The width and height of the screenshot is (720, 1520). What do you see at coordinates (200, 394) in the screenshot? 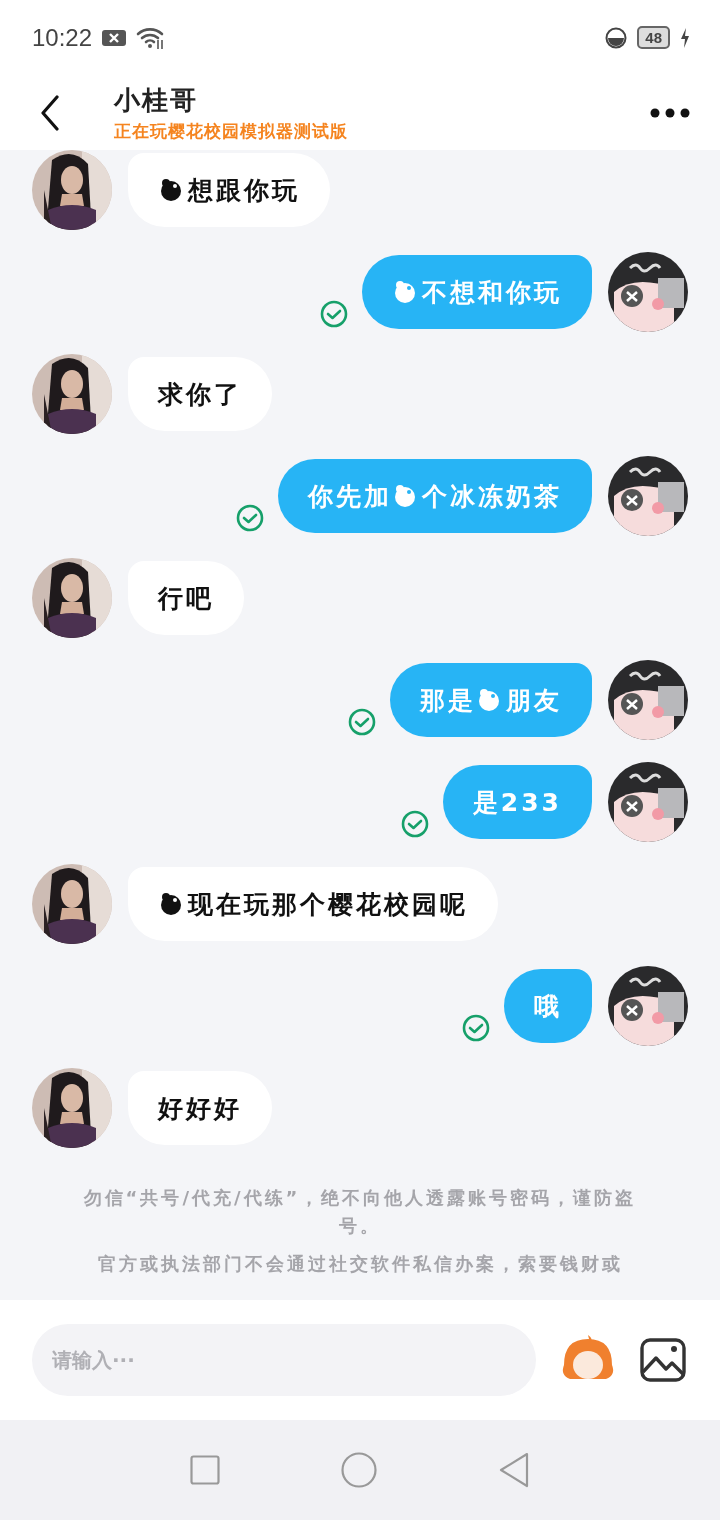
I see `message-bubble: 求你了` at bounding box center [200, 394].